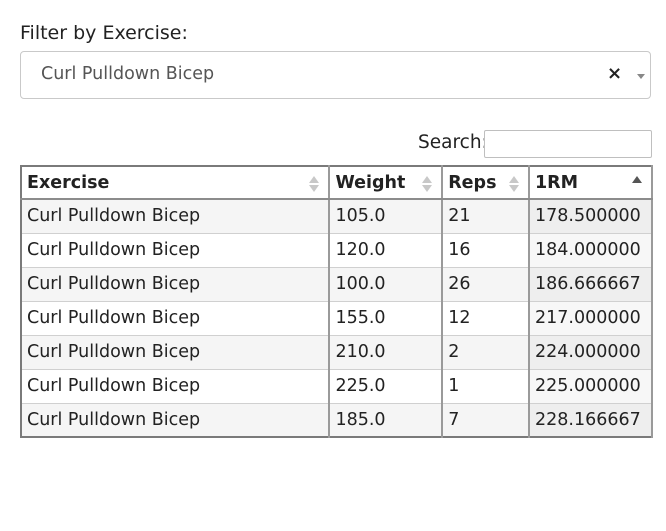 Image resolution: width=666 pixels, height=531 pixels. Describe the element at coordinates (485, 386) in the screenshot. I see `cell-reps: 1` at that location.